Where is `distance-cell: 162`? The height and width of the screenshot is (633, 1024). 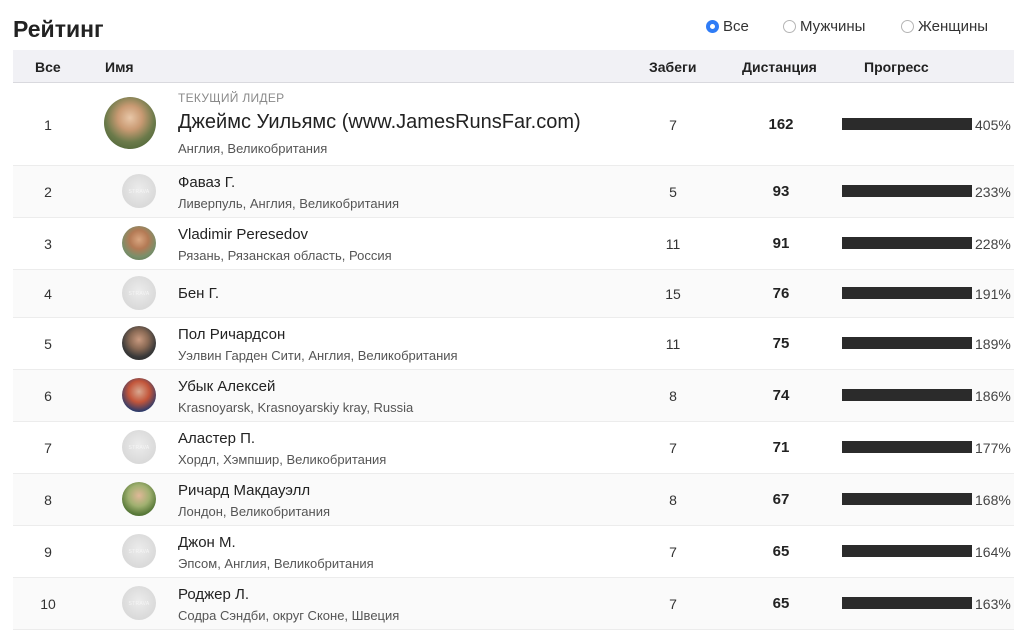 distance-cell: 162 is located at coordinates (781, 124).